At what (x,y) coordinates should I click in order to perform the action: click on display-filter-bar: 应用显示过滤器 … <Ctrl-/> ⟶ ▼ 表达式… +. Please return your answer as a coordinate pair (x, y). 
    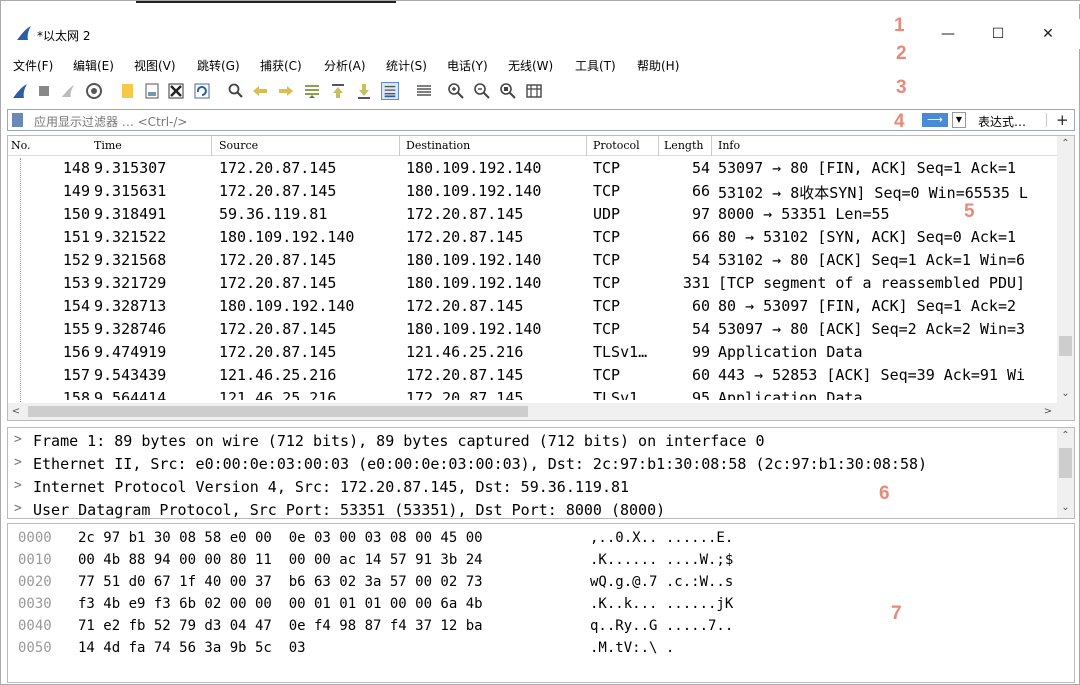
    Looking at the image, I should click on (541, 120).